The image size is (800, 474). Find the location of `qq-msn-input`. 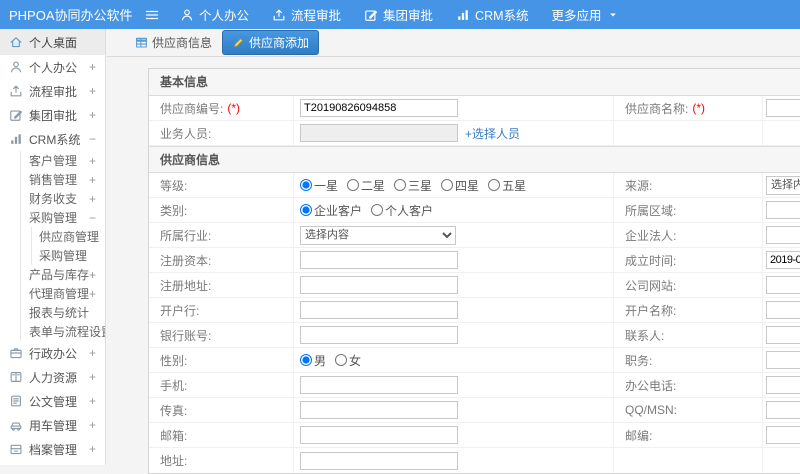

qq-msn-input is located at coordinates (783, 410).